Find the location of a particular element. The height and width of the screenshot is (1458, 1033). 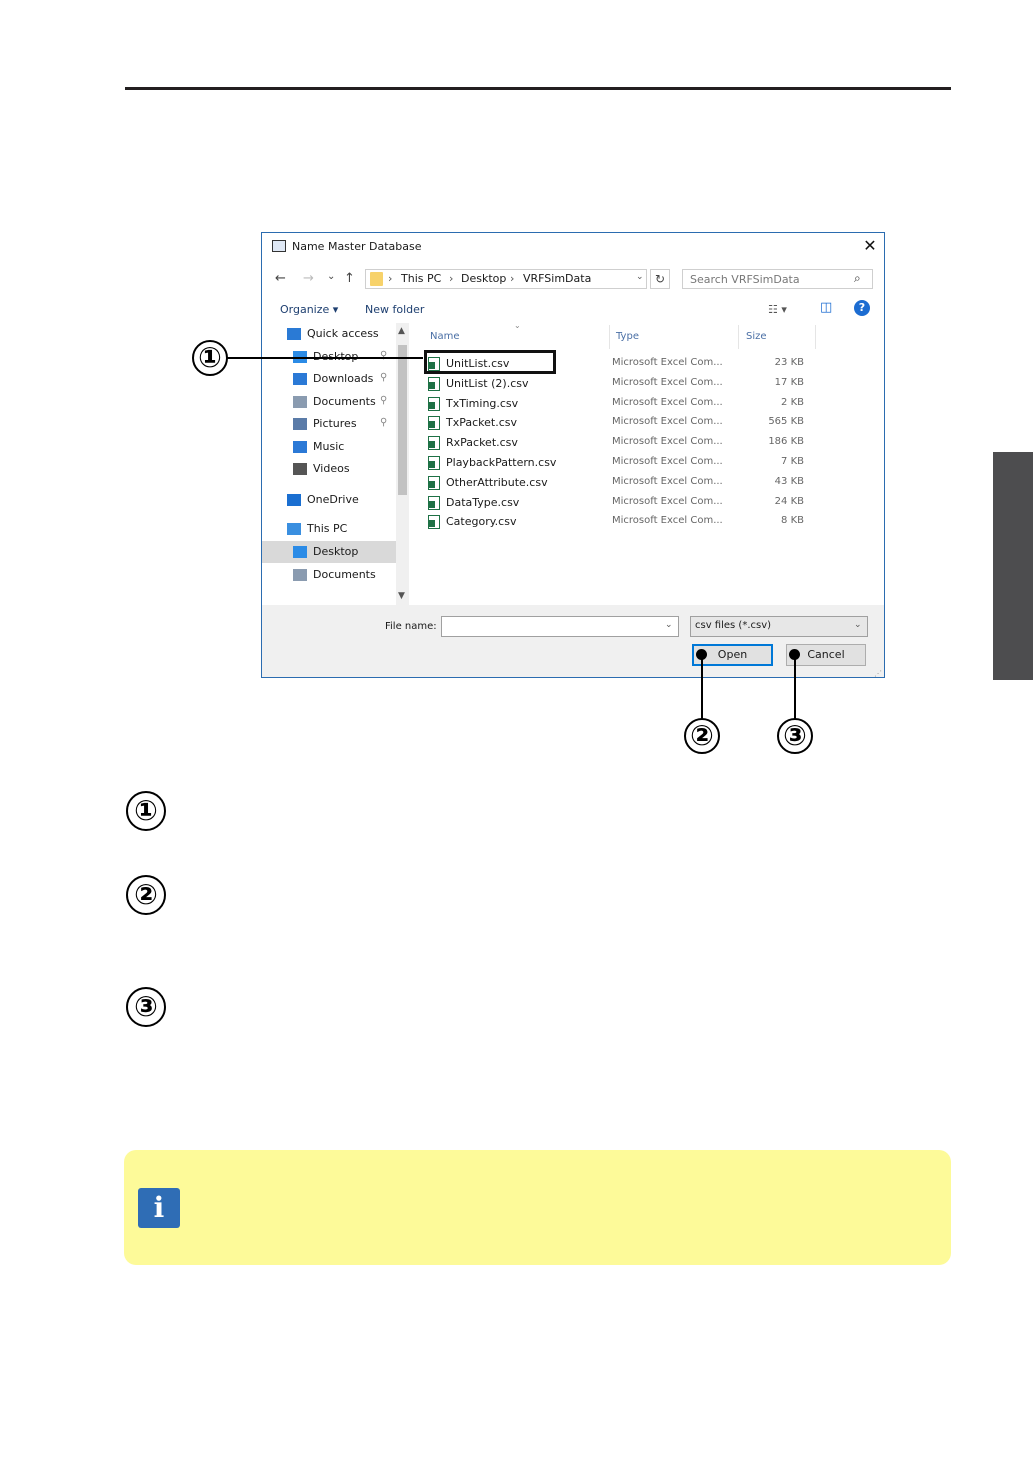

file-size: 565 KB is located at coordinates (786, 422).